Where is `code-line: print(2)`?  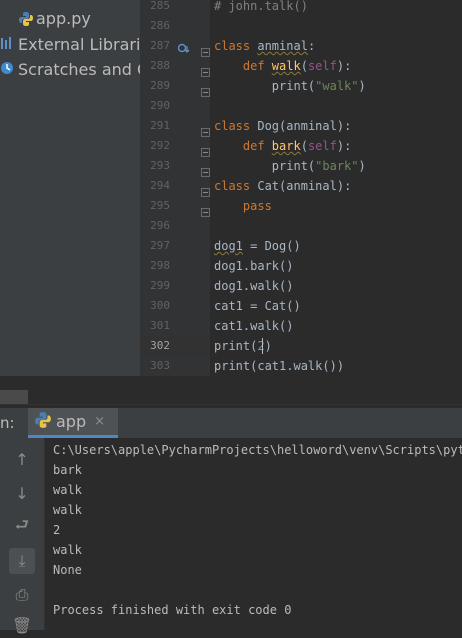 code-line: print(2) is located at coordinates (243, 346).